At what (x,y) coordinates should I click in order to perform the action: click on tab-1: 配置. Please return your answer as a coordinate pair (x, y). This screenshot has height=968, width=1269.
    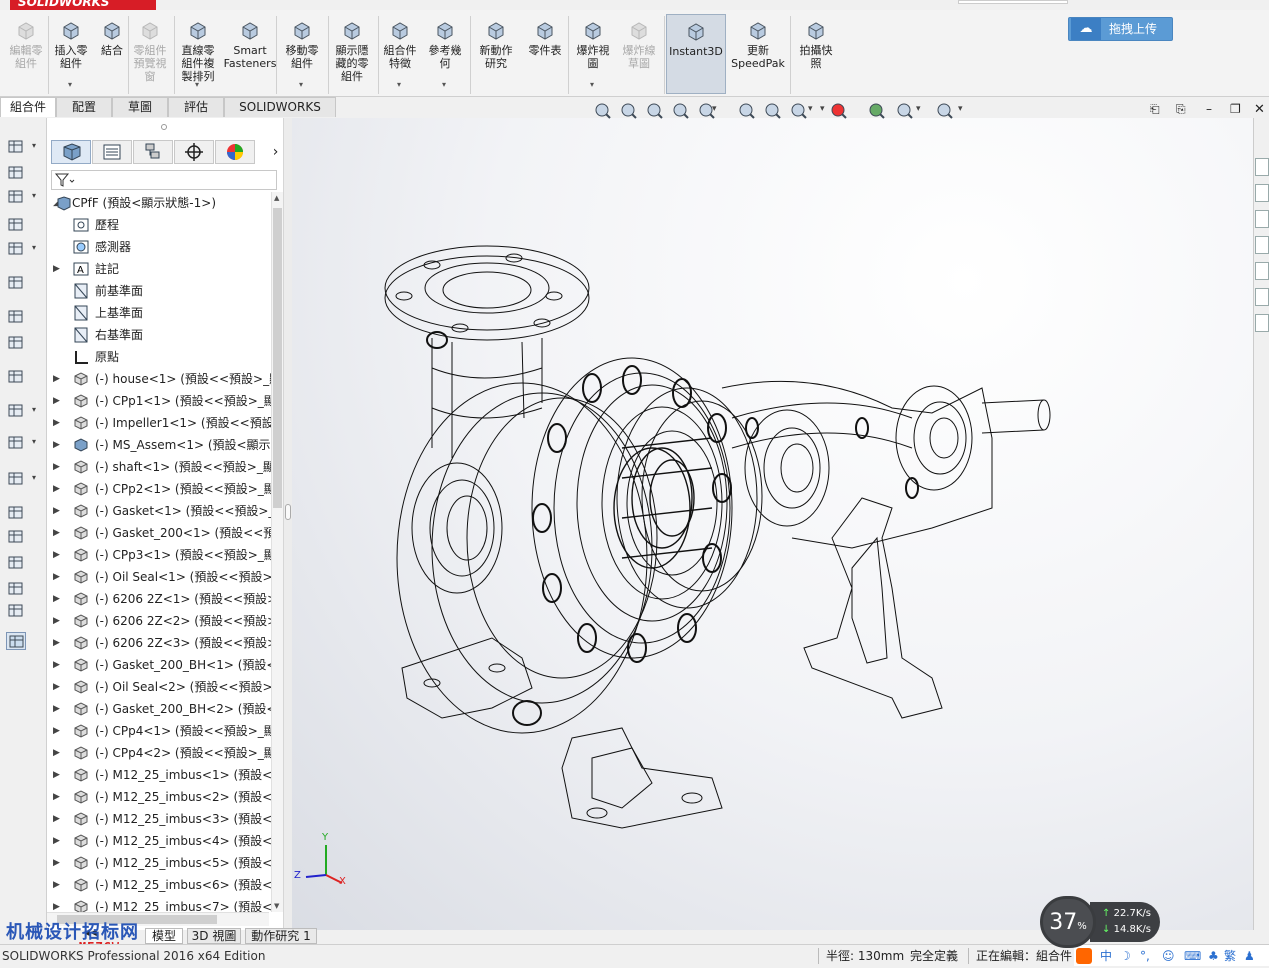
    Looking at the image, I should click on (84, 107).